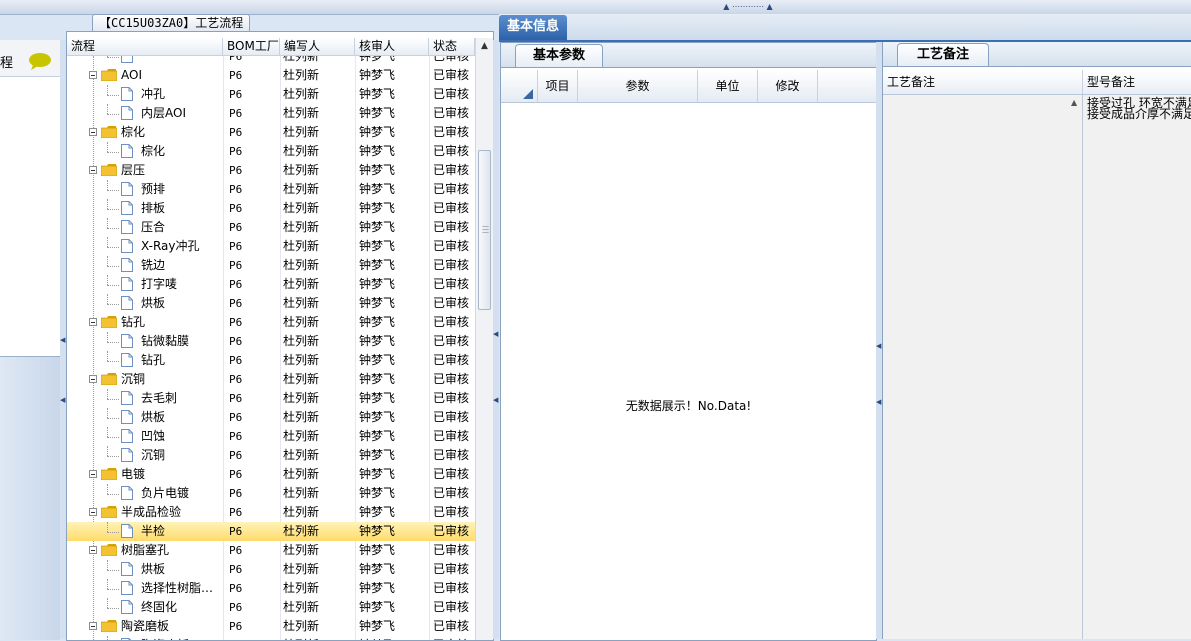 The height and width of the screenshot is (641, 1191). Describe the element at coordinates (452, 46) in the screenshot. I see `column-header-status: 状态` at that location.